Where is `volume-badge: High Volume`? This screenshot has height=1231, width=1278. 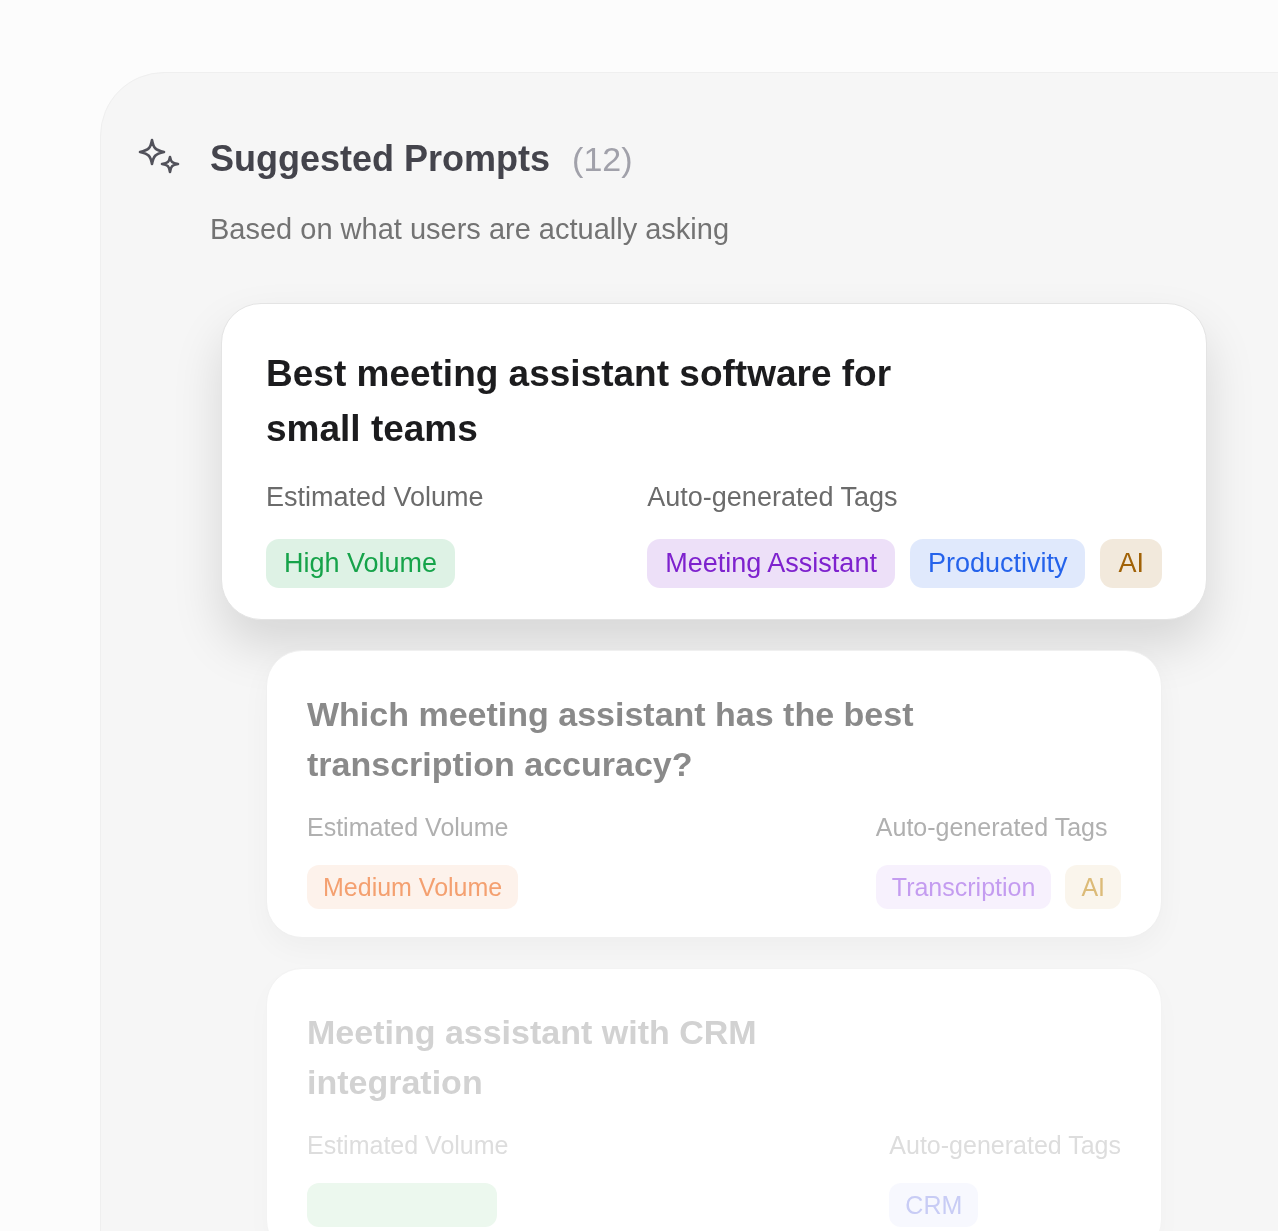 volume-badge: High Volume is located at coordinates (361, 563).